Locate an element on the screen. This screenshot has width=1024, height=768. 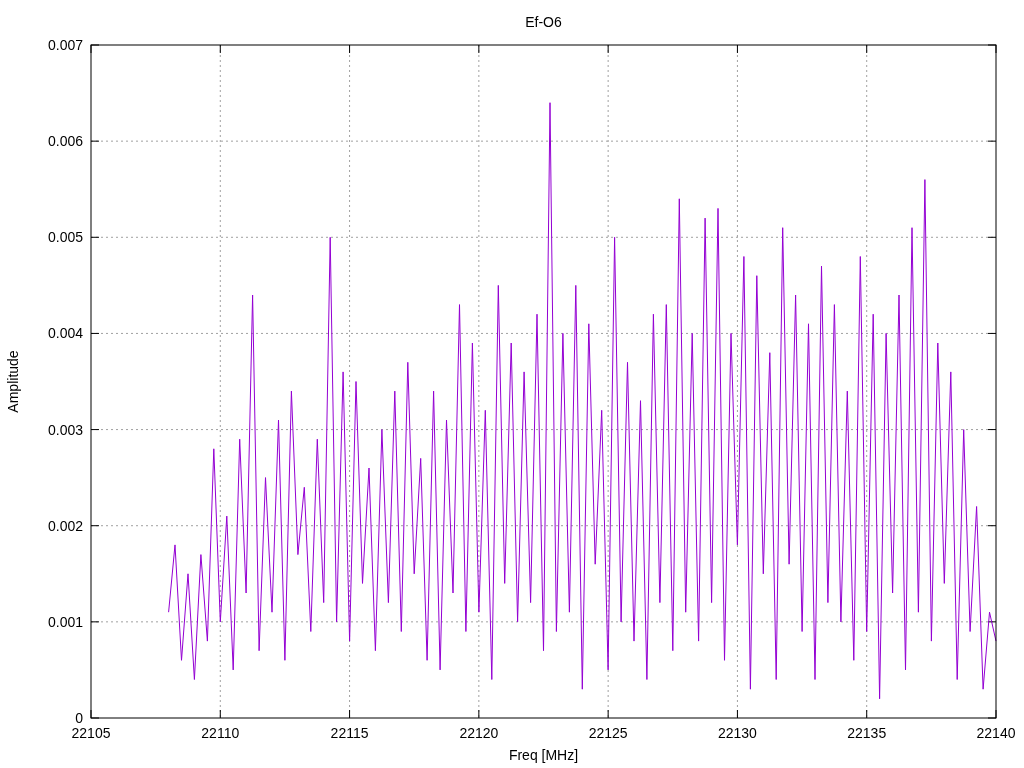
y-tick-label: 0.005 is located at coordinates (65, 237).